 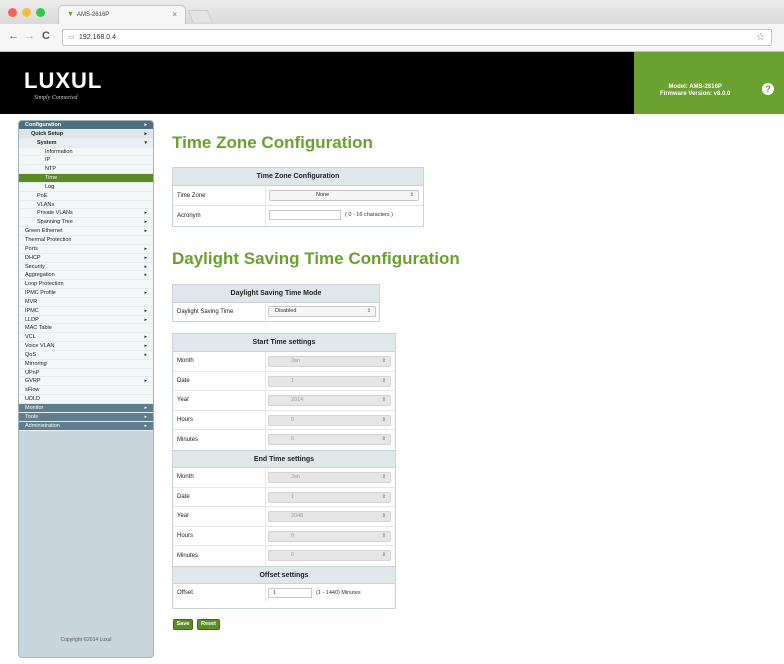 I want to click on sidebar-item-label: VLANs, so click(x=46, y=204).